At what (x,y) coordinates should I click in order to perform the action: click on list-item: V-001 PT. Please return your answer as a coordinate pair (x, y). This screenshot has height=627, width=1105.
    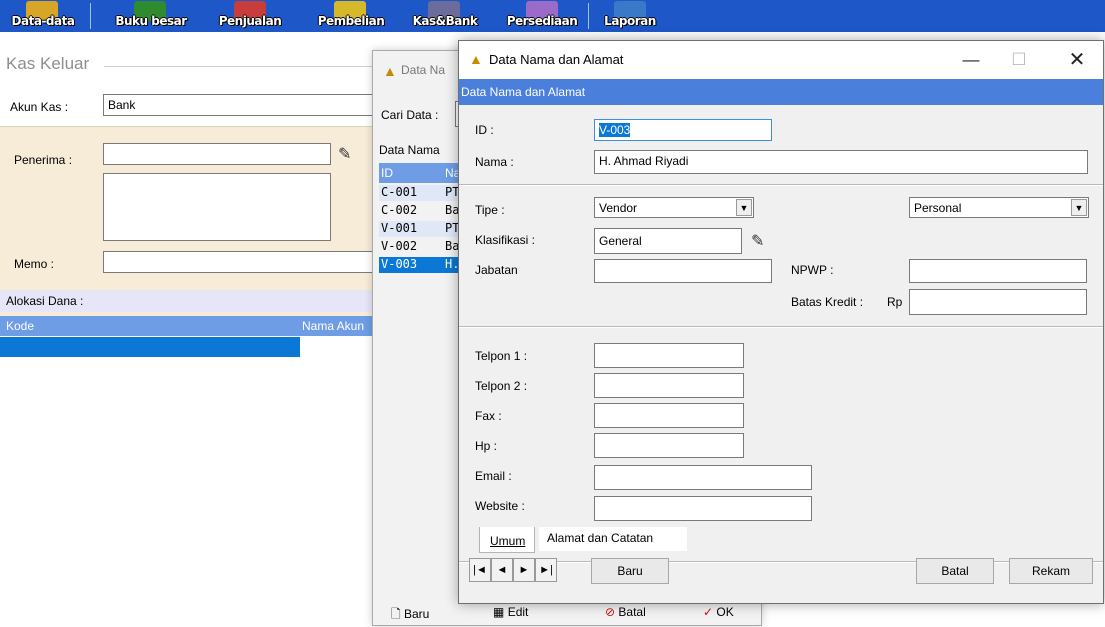
    Looking at the image, I should click on (421, 229).